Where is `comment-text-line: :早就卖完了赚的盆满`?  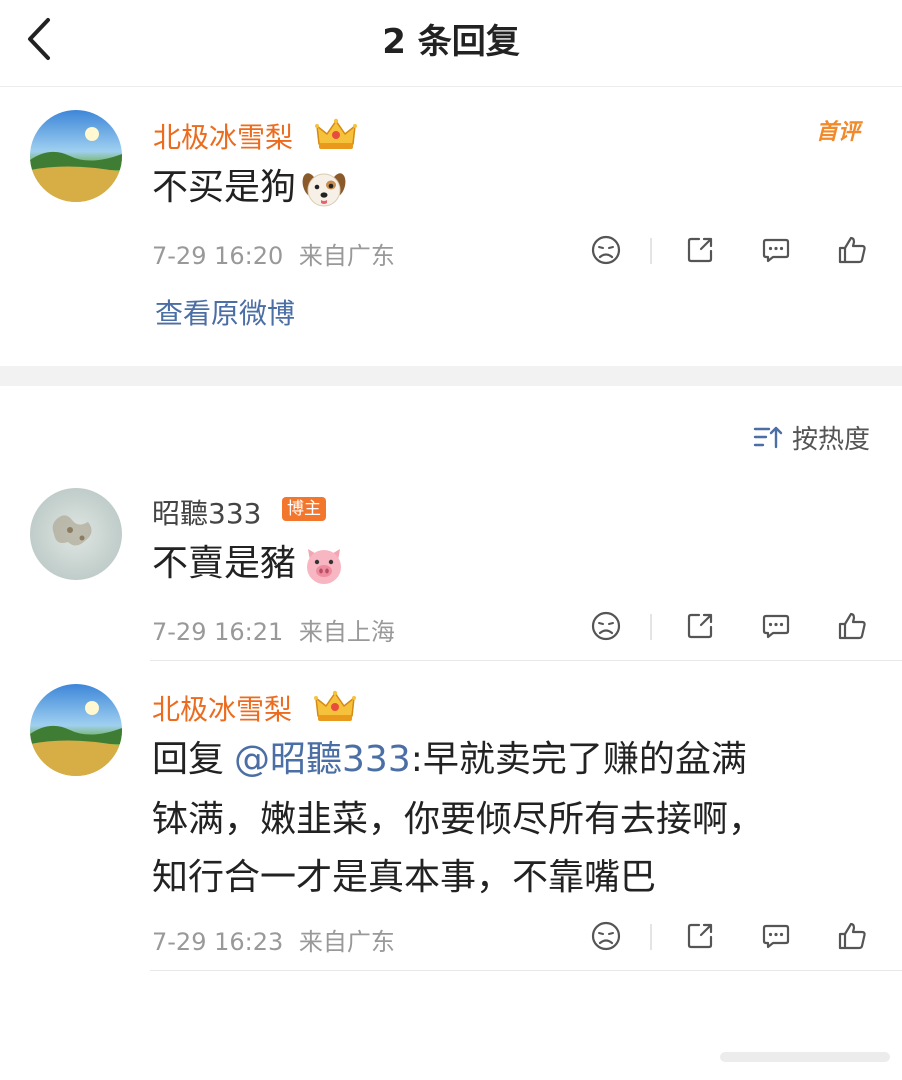
comment-text-line: :早就卖完了赚的盆满 is located at coordinates (578, 759).